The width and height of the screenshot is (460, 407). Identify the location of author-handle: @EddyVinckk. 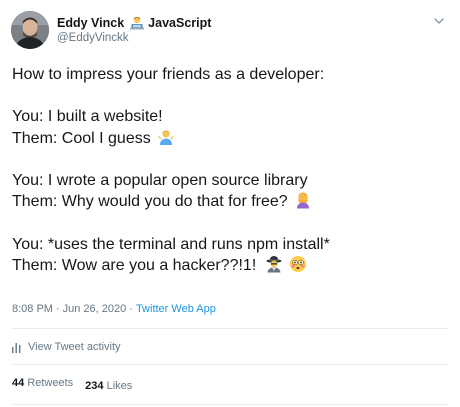
(93, 38).